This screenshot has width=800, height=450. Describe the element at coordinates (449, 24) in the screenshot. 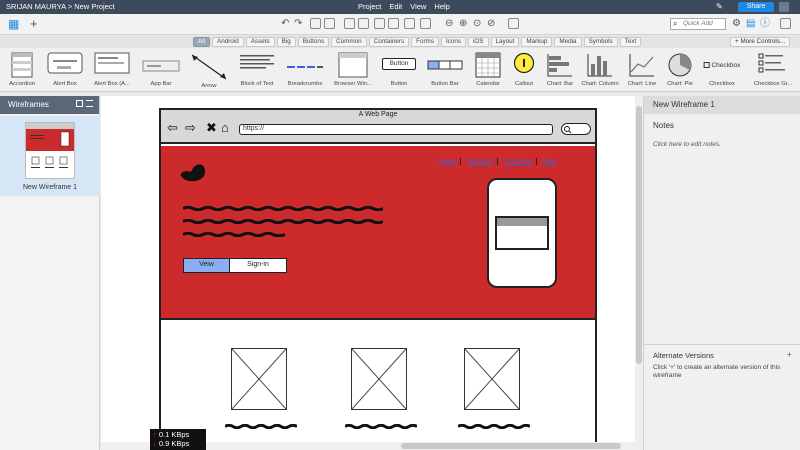

I see `zoom-out-icon: ⊖` at that location.